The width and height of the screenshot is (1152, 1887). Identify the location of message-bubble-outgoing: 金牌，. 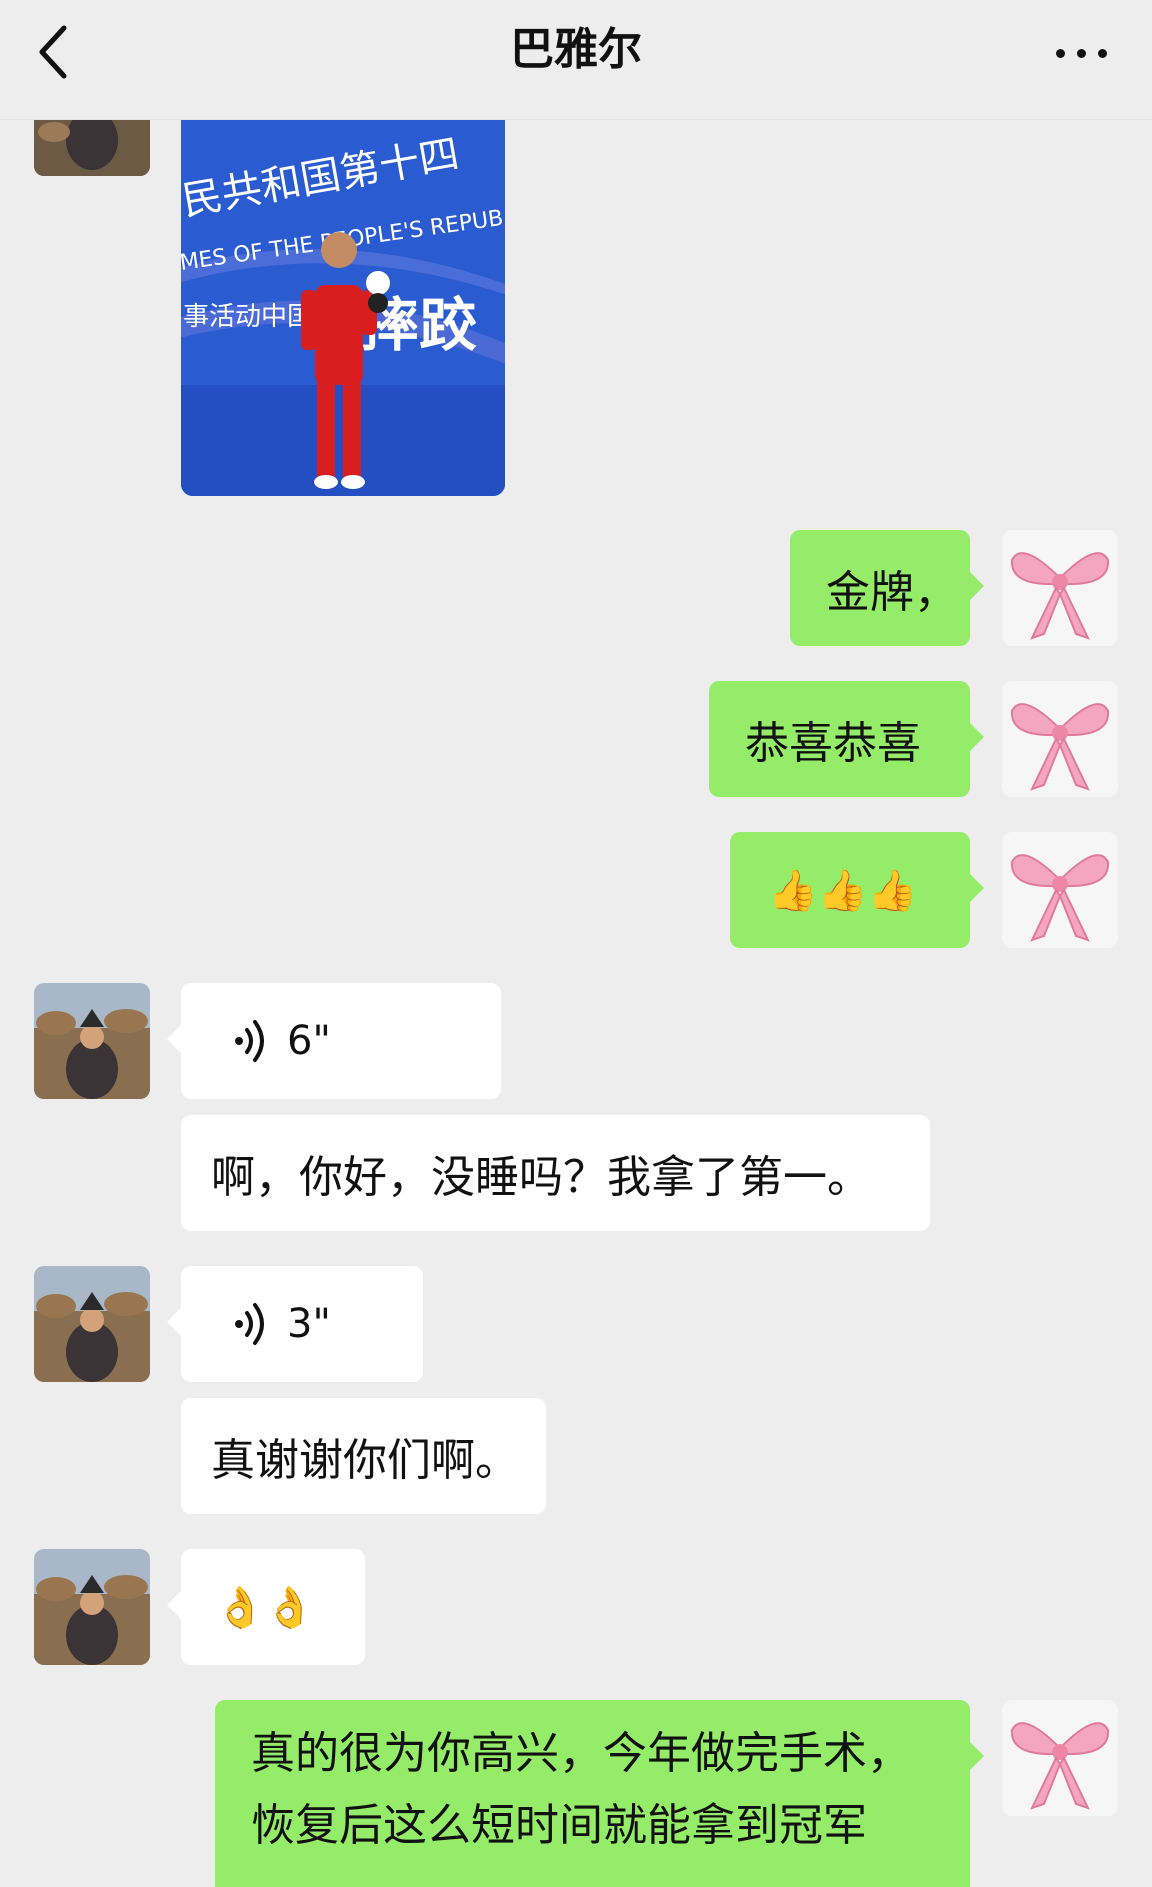
(887, 588).